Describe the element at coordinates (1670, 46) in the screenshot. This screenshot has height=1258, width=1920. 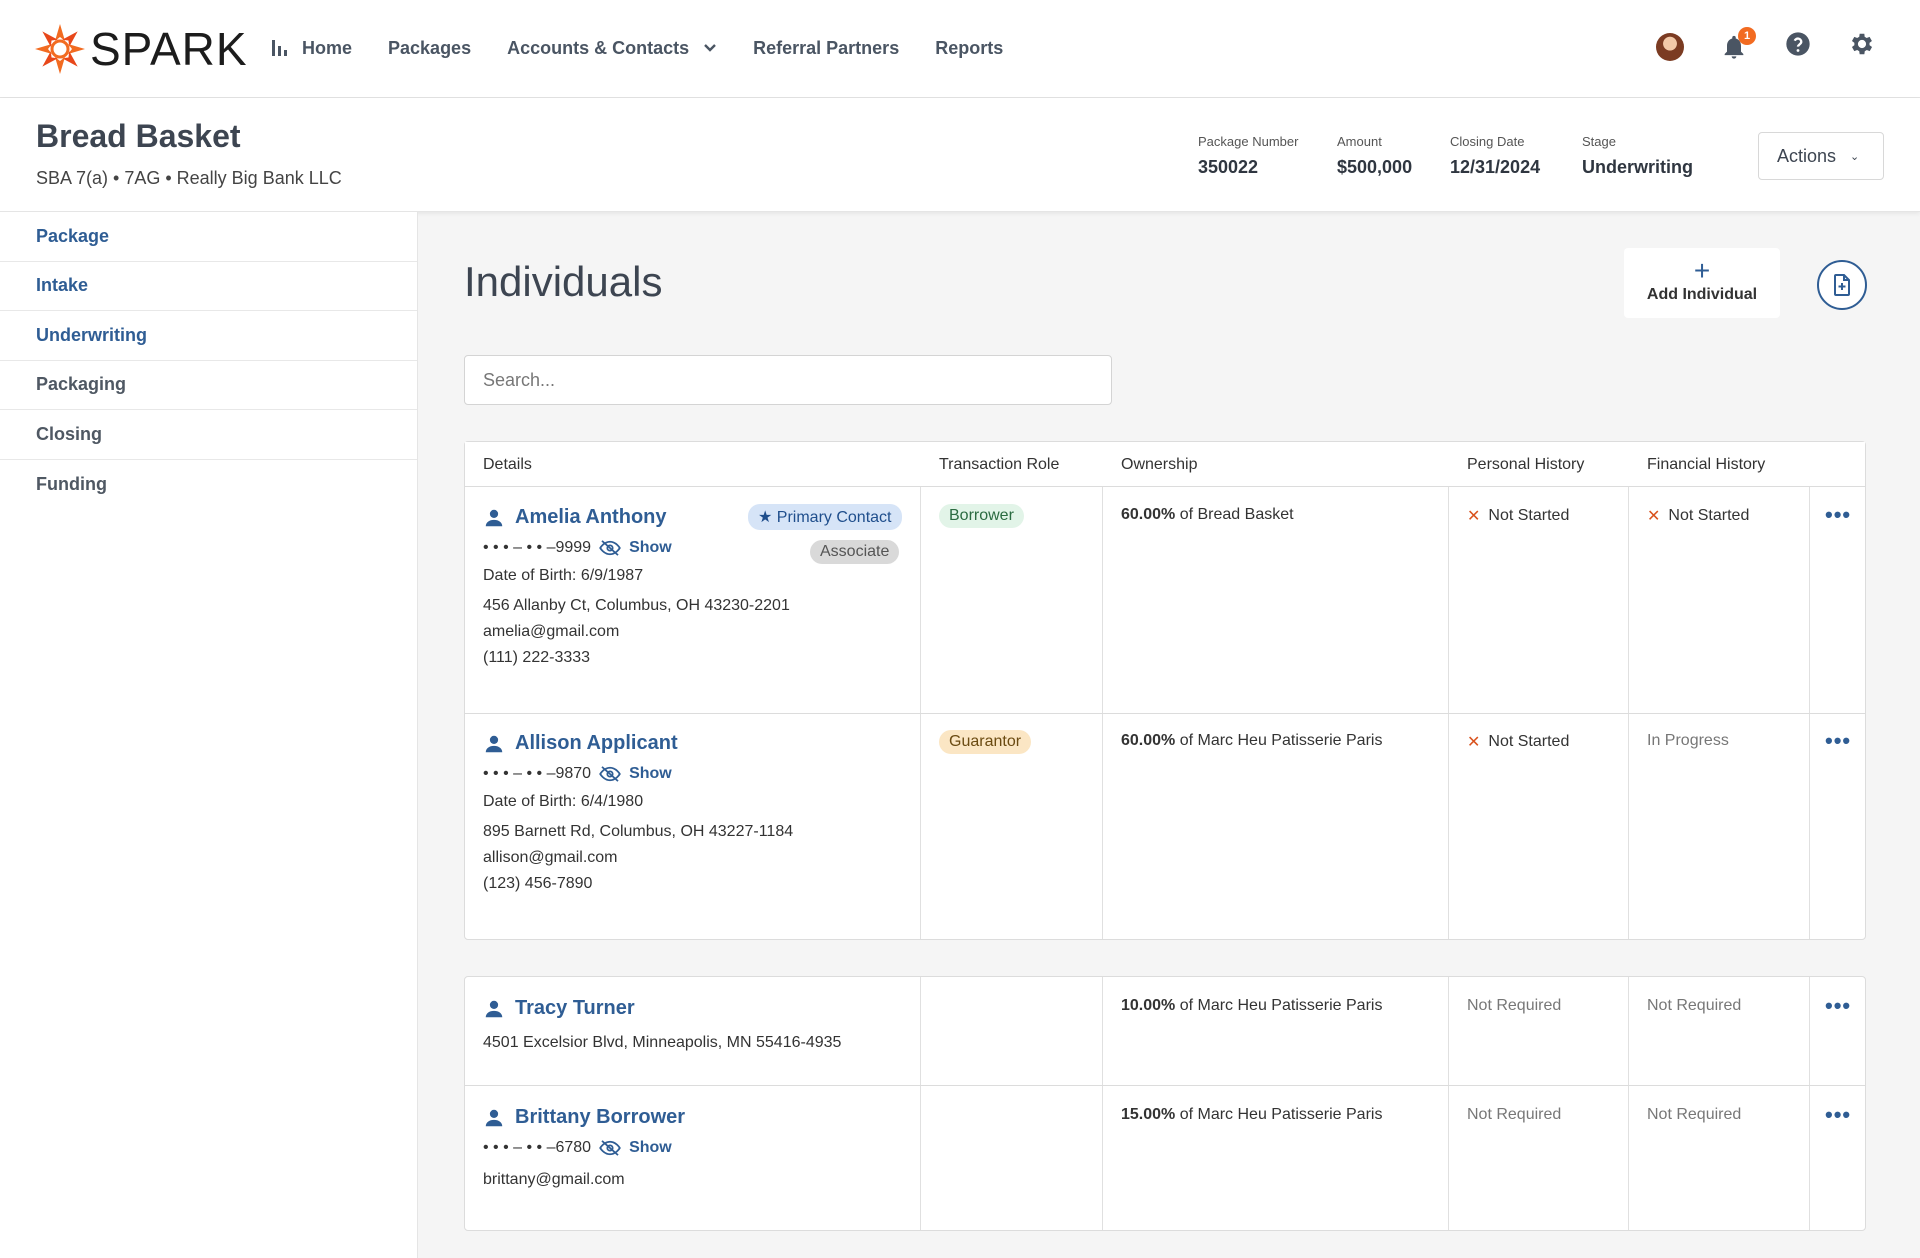
I see `avatar` at that location.